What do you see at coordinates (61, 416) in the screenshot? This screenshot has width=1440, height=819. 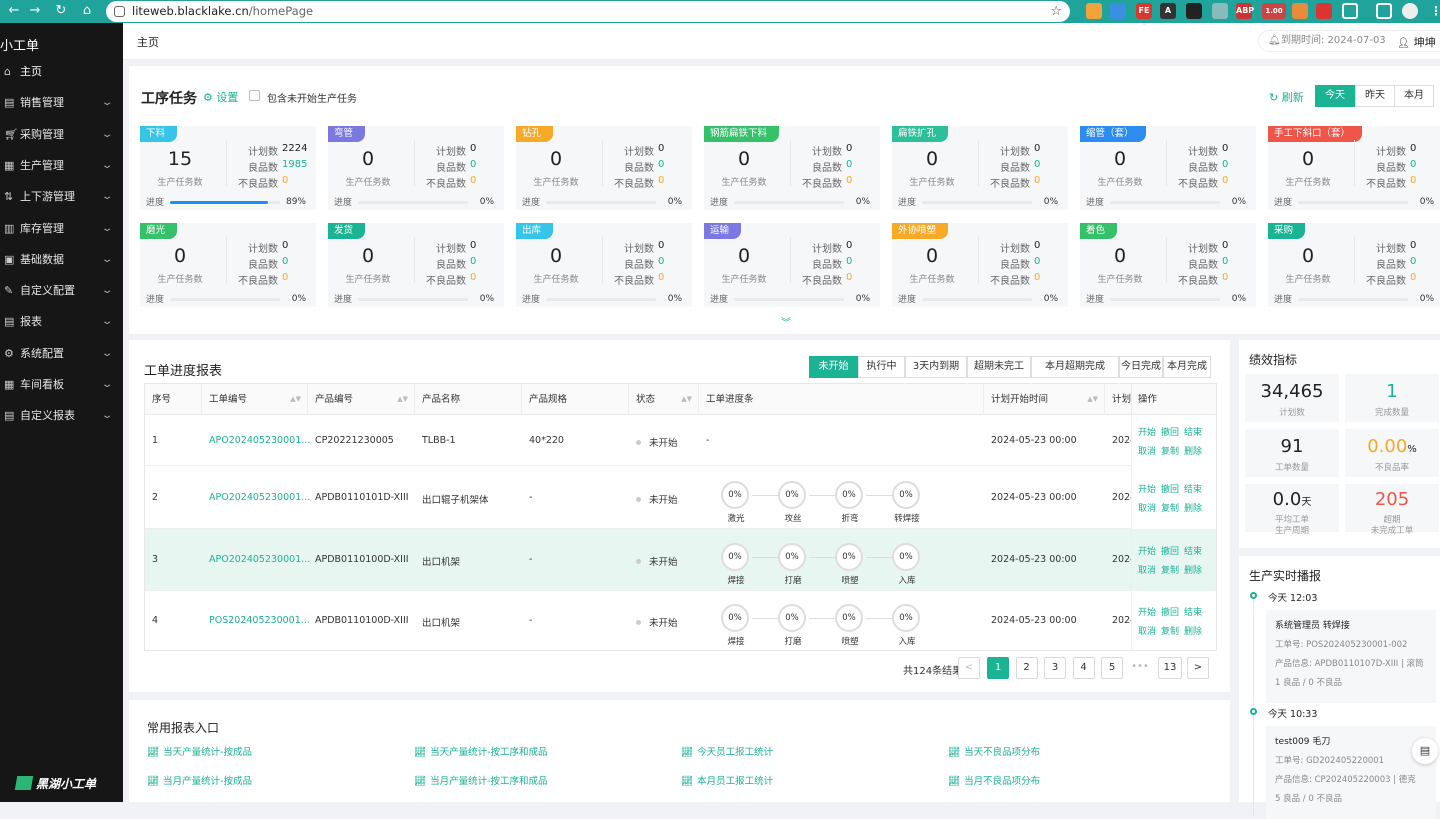 I see `sidebar-item-12: ▤ 自定义报表 ⌄` at bounding box center [61, 416].